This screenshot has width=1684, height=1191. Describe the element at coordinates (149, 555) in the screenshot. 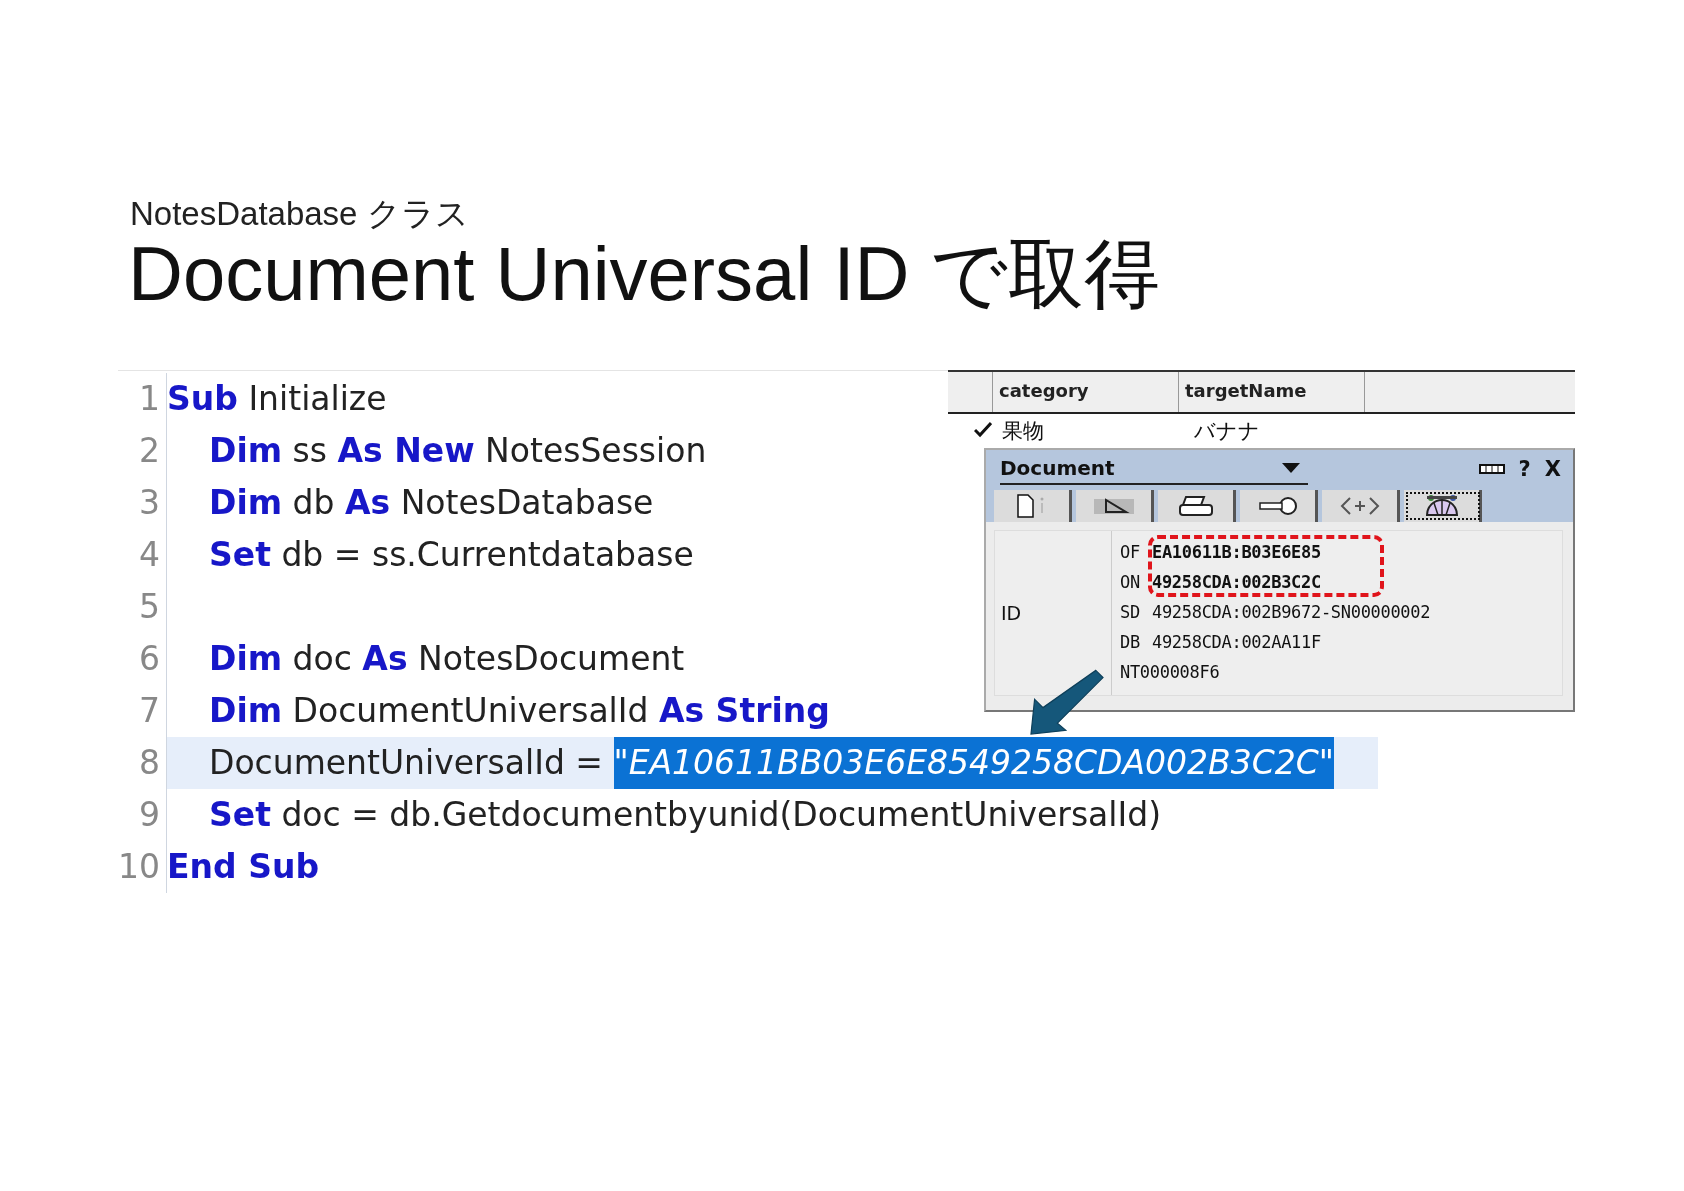

I see `line-number: 4` at that location.